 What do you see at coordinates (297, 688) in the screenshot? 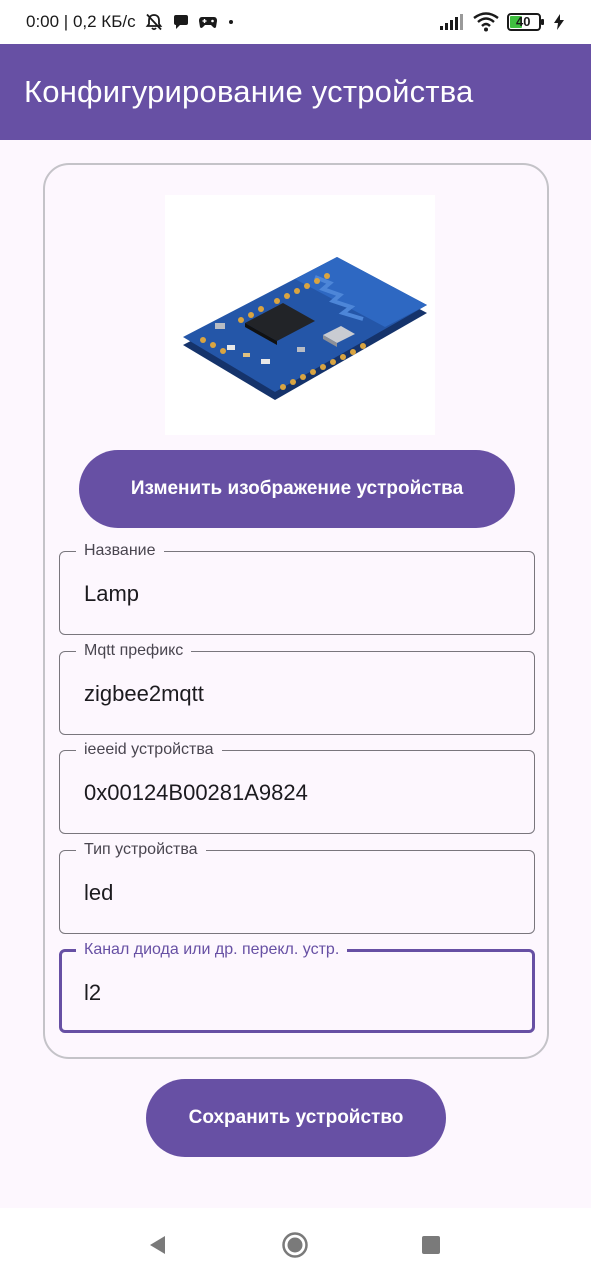
I see `mqtt-prefix-field: Mqtt префикс zigbee2mqtt` at bounding box center [297, 688].